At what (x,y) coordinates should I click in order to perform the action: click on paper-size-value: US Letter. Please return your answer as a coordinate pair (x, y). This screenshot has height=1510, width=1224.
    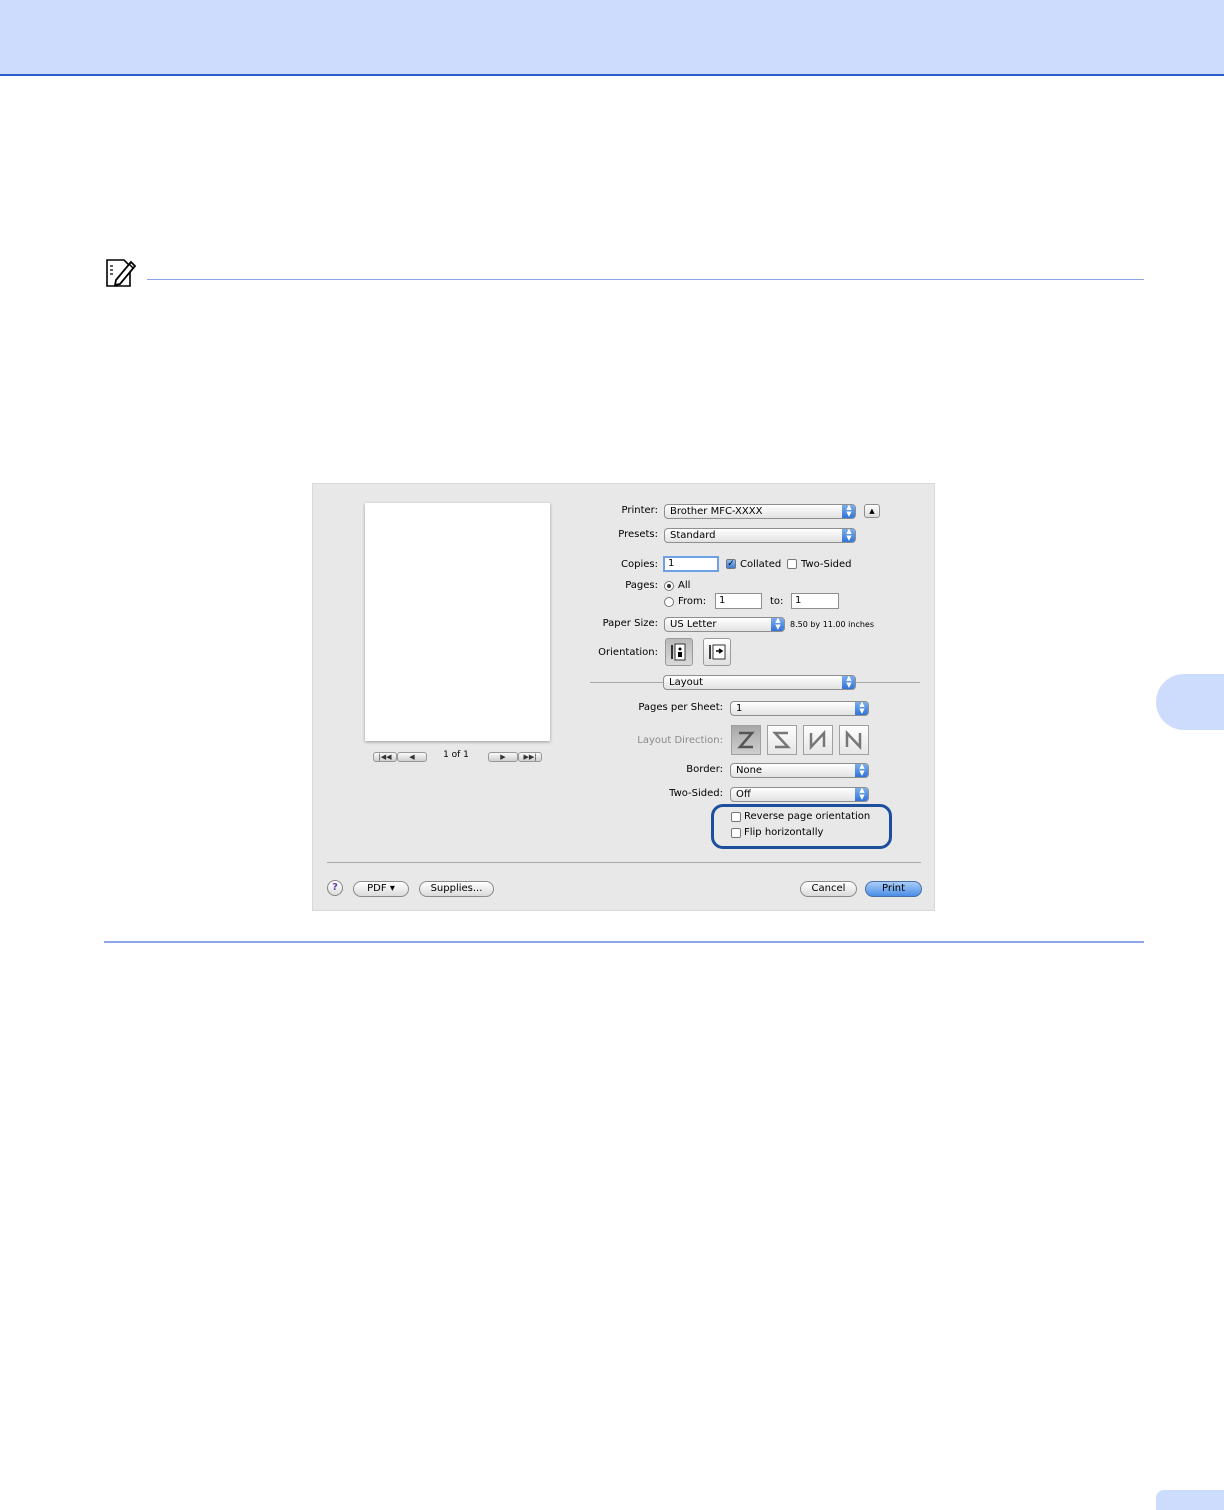
    Looking at the image, I should click on (693, 624).